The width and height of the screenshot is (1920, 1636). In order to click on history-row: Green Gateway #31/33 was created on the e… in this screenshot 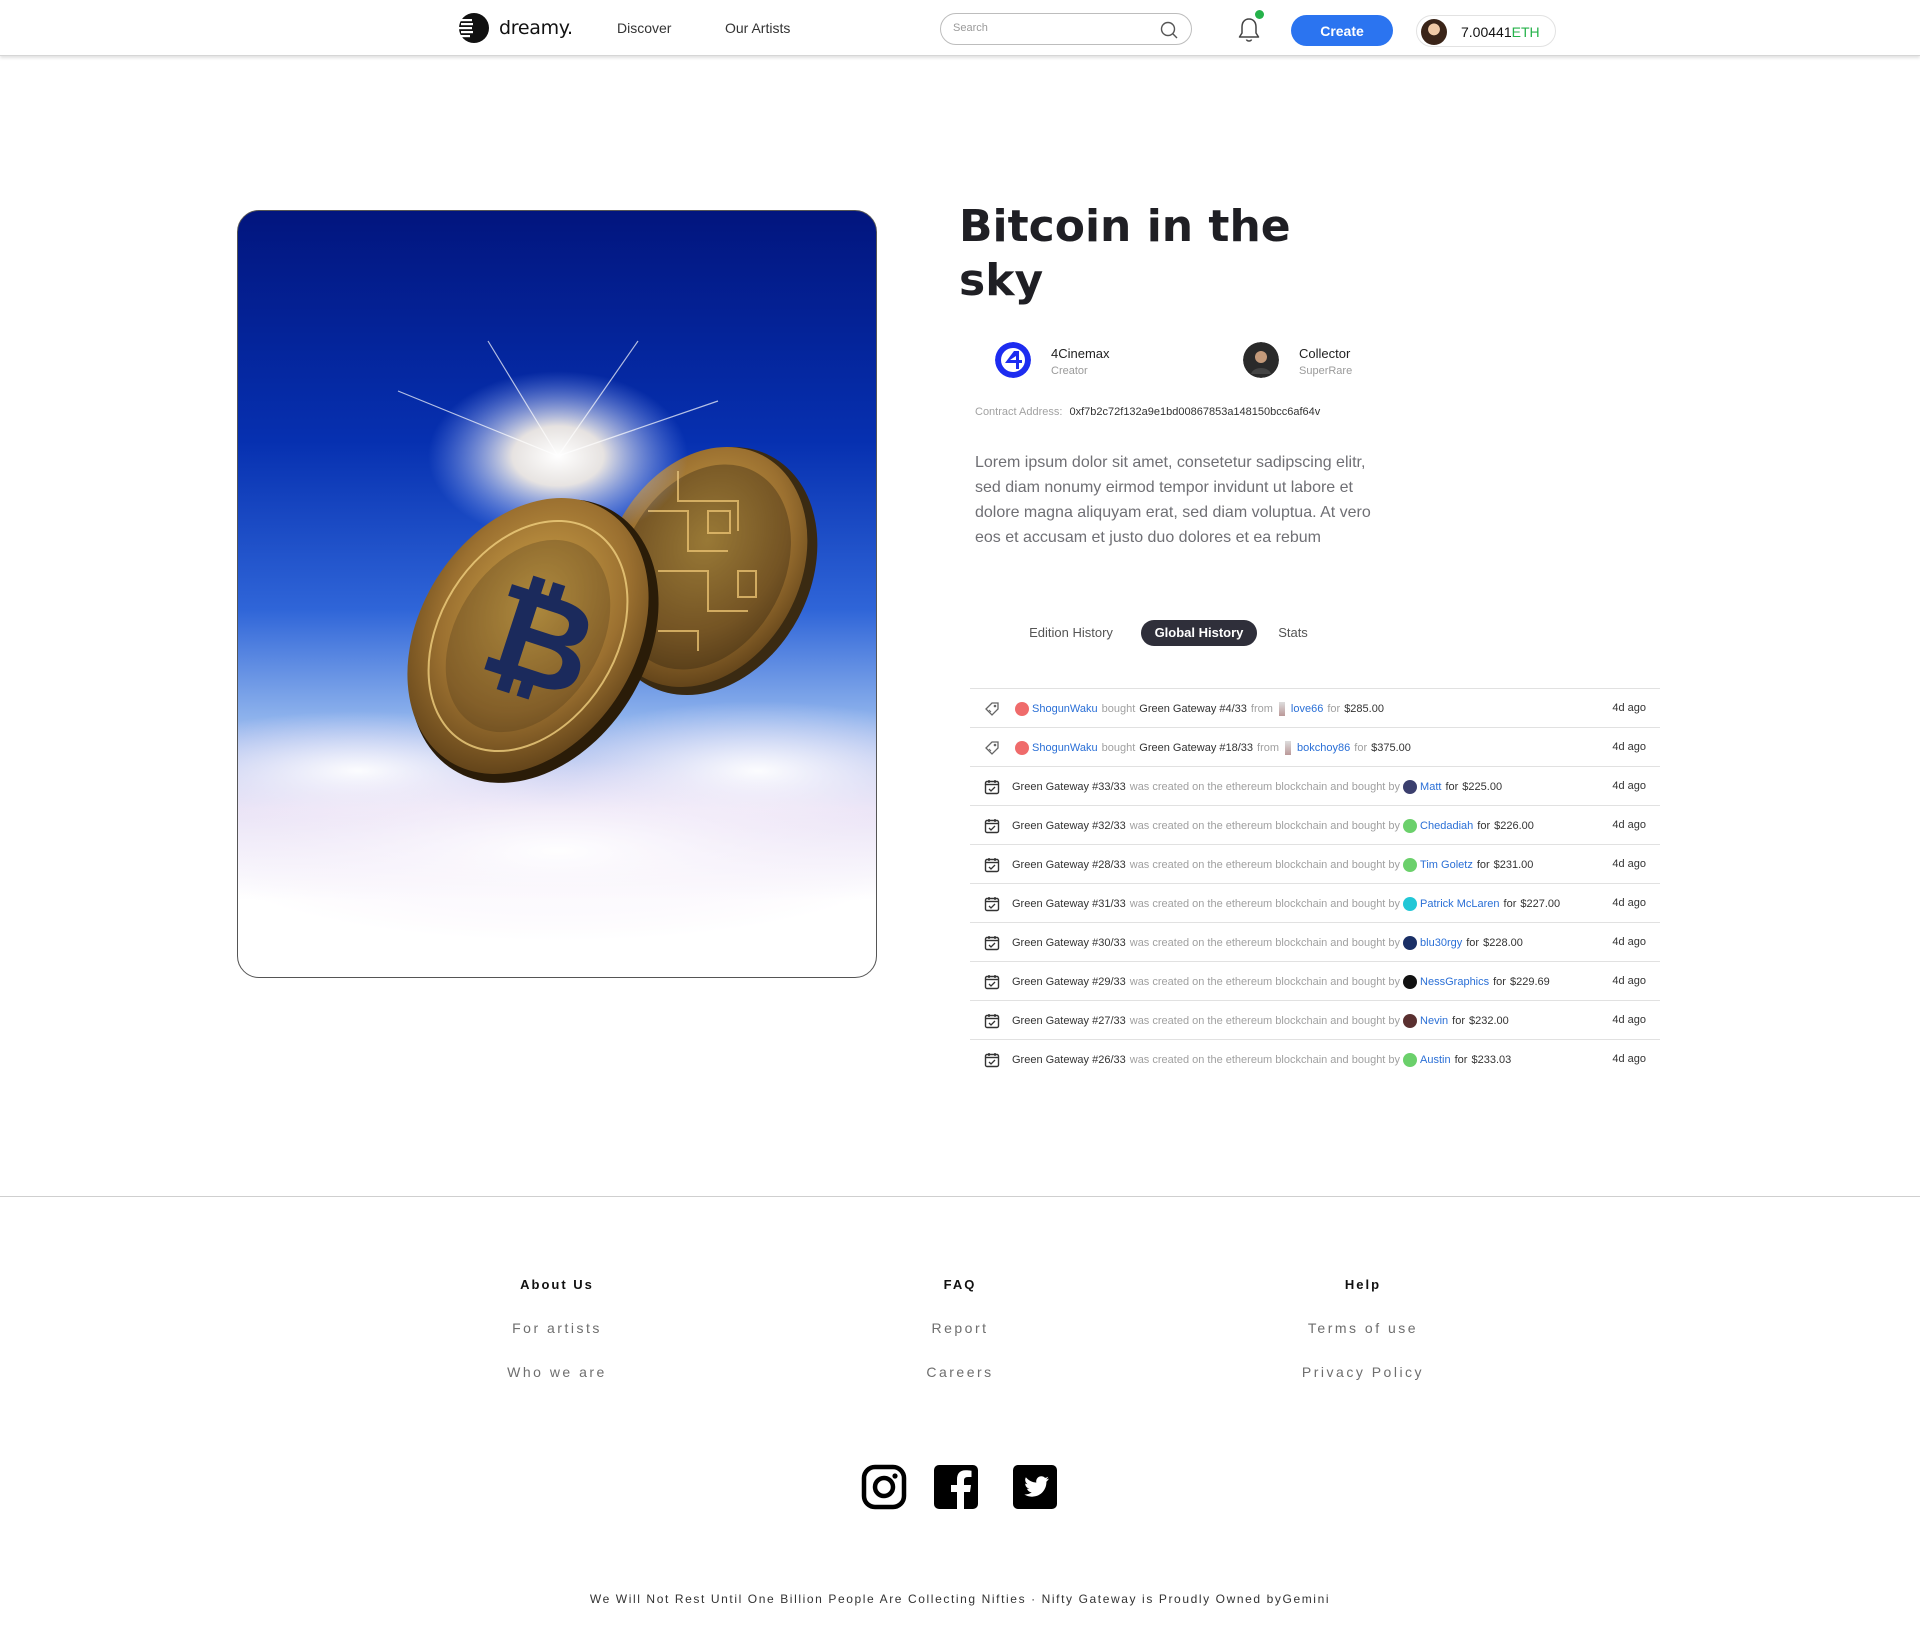, I will do `click(1315, 902)`.